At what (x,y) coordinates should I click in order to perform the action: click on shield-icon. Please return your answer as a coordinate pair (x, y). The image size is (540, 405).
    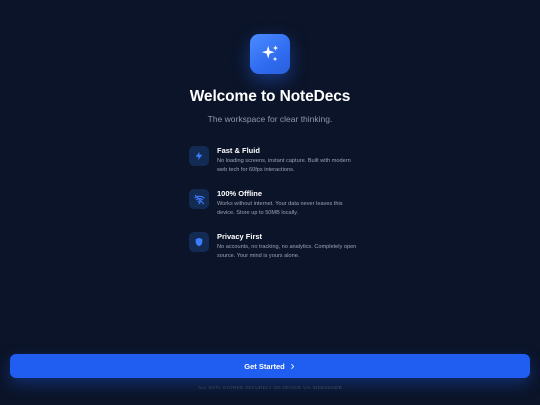
    Looking at the image, I should click on (199, 242).